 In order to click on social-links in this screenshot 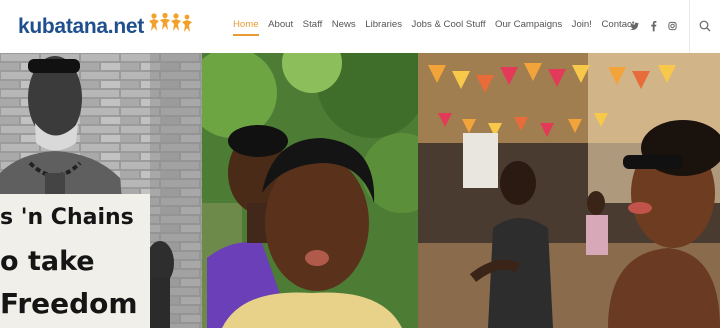, I will do `click(653, 25)`.